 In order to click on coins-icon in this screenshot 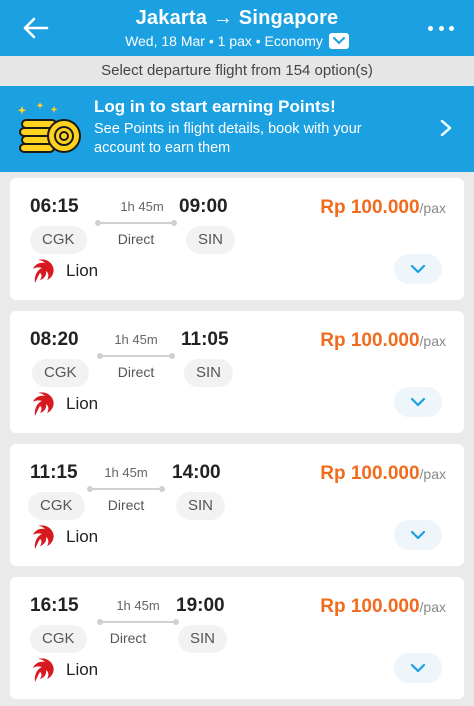, I will do `click(49, 127)`.